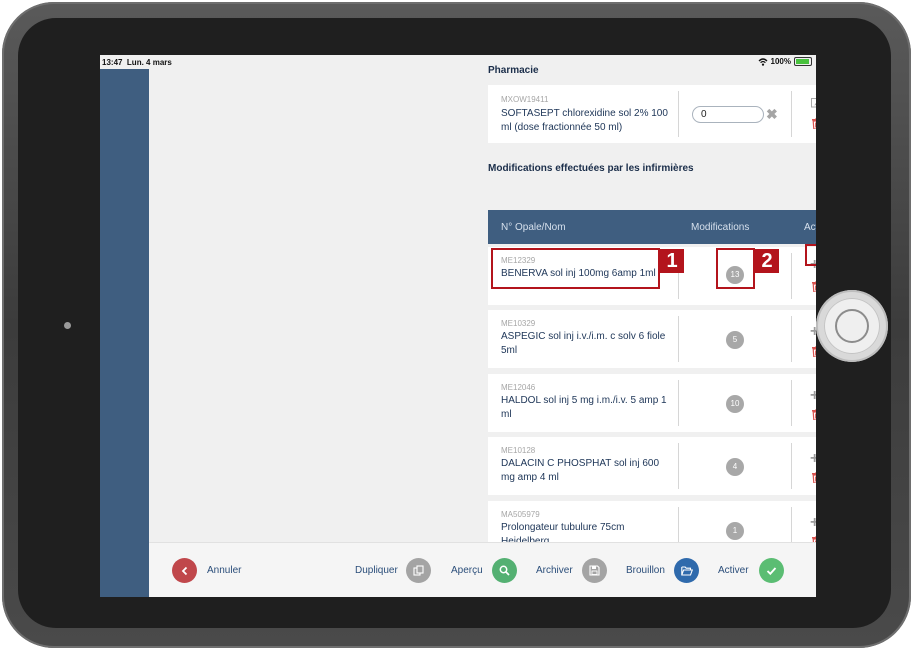 The width and height of the screenshot is (914, 651). I want to click on preview-button, so click(504, 570).